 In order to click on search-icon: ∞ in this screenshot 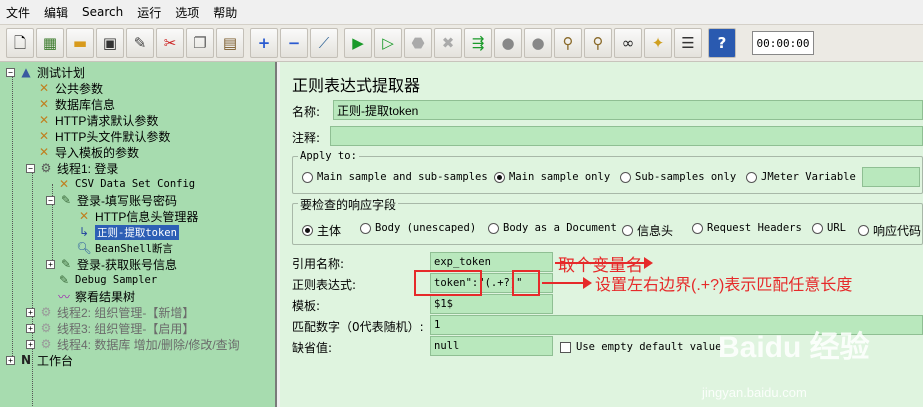, I will do `click(628, 43)`.